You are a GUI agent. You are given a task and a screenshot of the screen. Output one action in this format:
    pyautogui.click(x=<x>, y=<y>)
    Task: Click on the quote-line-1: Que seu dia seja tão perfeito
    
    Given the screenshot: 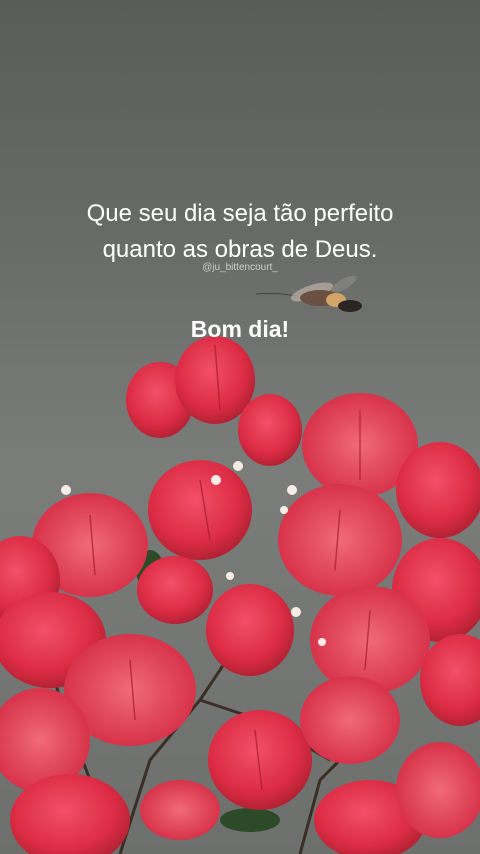 What is the action you would take?
    pyautogui.click(x=240, y=213)
    